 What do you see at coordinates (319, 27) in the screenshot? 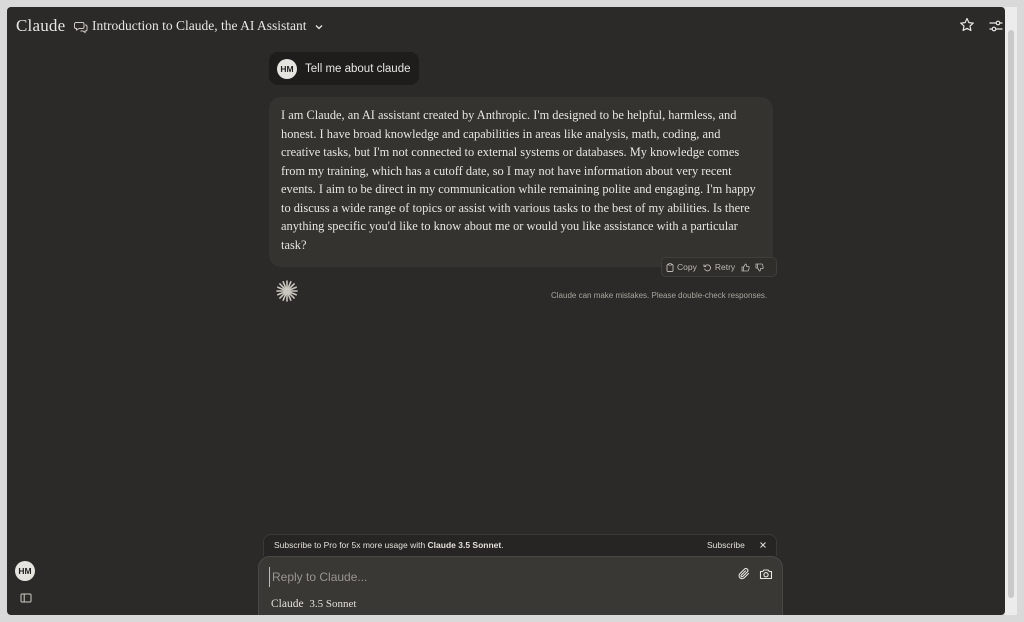
I see `chevron-down-icon` at bounding box center [319, 27].